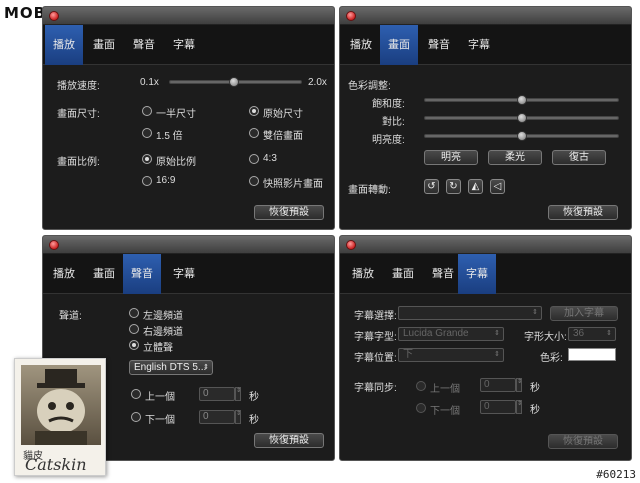  I want to click on flip-vertical-icon: ◁, so click(497, 186).